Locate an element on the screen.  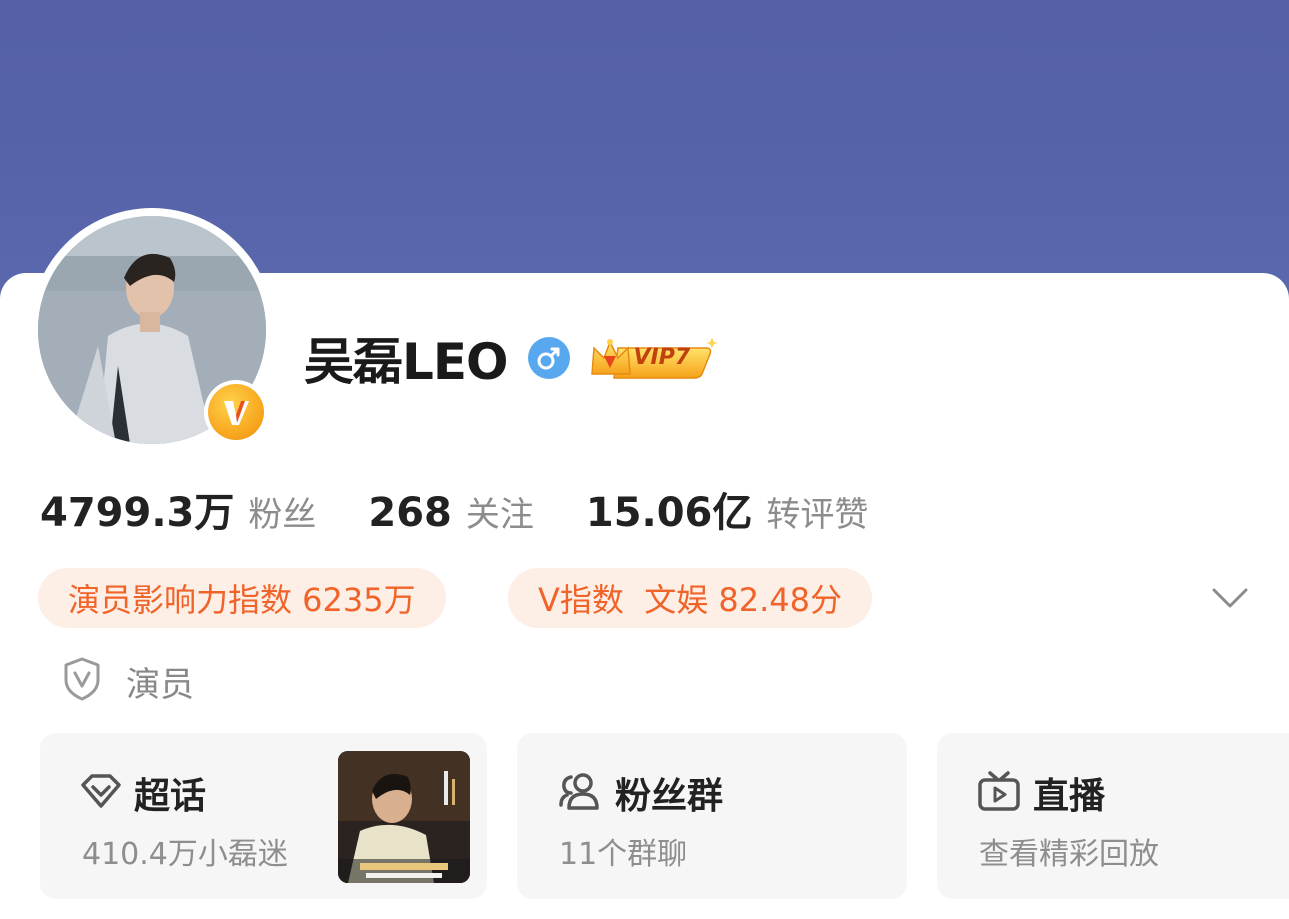
fangroup-title: 粉丝群 is located at coordinates (669, 796).